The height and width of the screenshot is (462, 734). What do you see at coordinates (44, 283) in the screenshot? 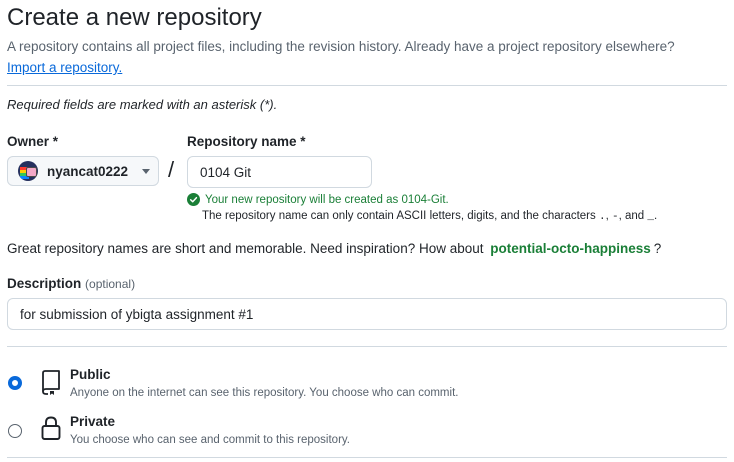
I see `description-label-text: Description` at bounding box center [44, 283].